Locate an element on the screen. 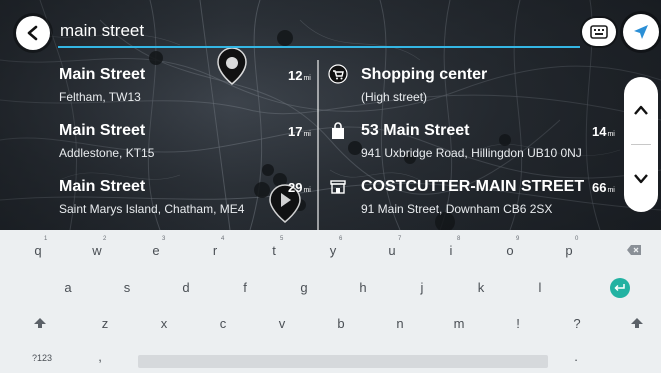 This screenshot has width=661, height=373. enter-icon is located at coordinates (619, 288).